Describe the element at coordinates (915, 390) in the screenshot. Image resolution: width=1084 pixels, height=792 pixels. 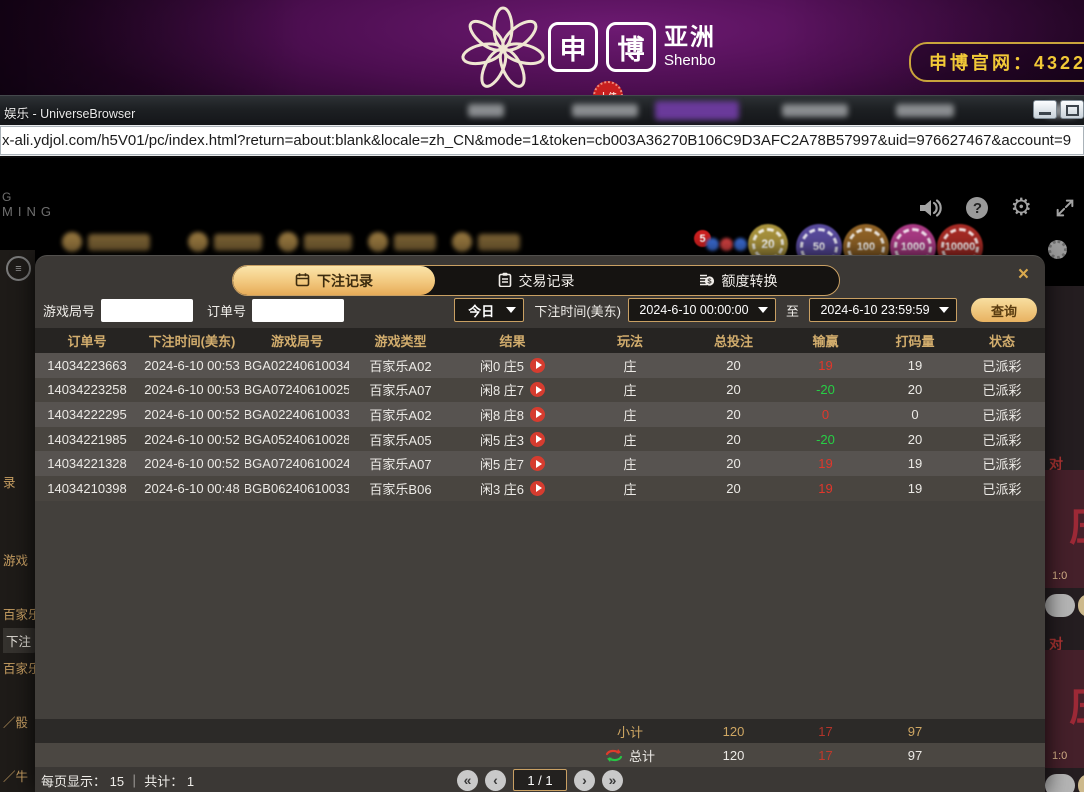
I see `cell-turnover: 20` at that location.